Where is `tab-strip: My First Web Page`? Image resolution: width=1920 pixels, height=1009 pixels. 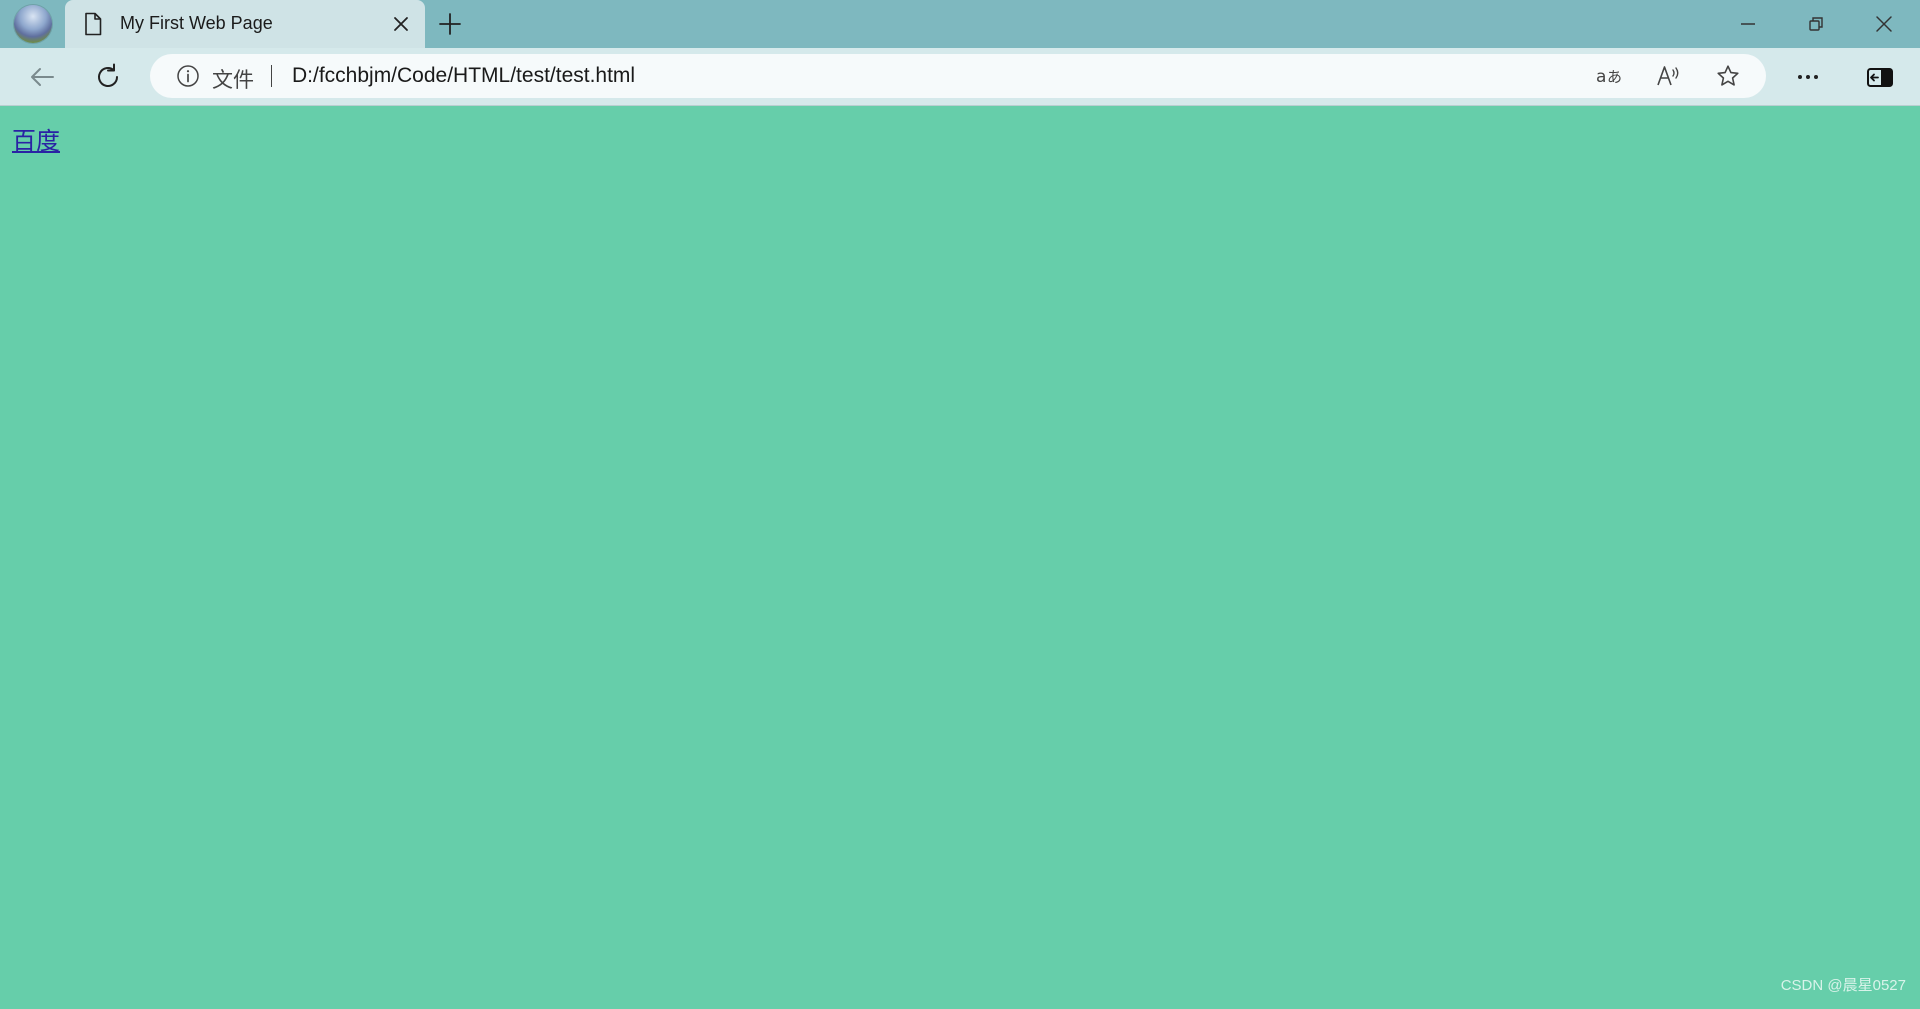
tab-strip: My First Web Page is located at coordinates (960, 24).